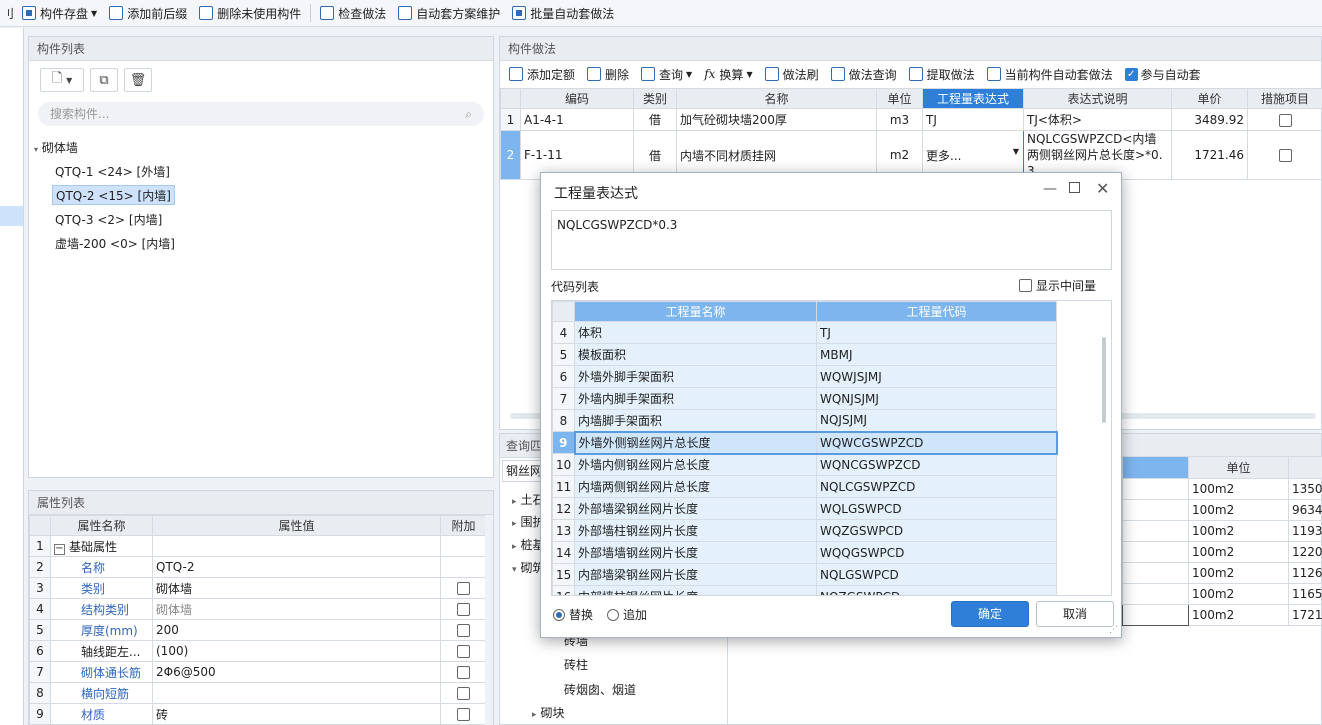 Image resolution: width=1322 pixels, height=725 pixels. I want to click on code-name-cell: 外部墙梁钢丝网片长度, so click(695, 508).